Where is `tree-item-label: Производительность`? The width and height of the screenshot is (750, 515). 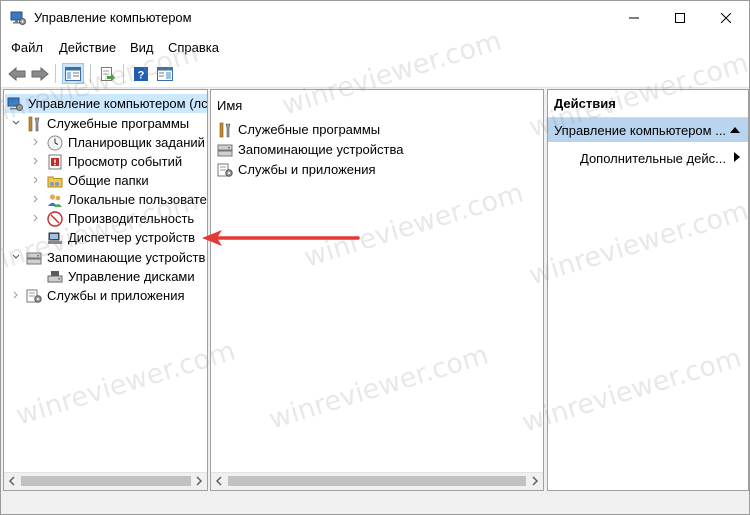
tree-item-label: Производительность is located at coordinates (131, 218).